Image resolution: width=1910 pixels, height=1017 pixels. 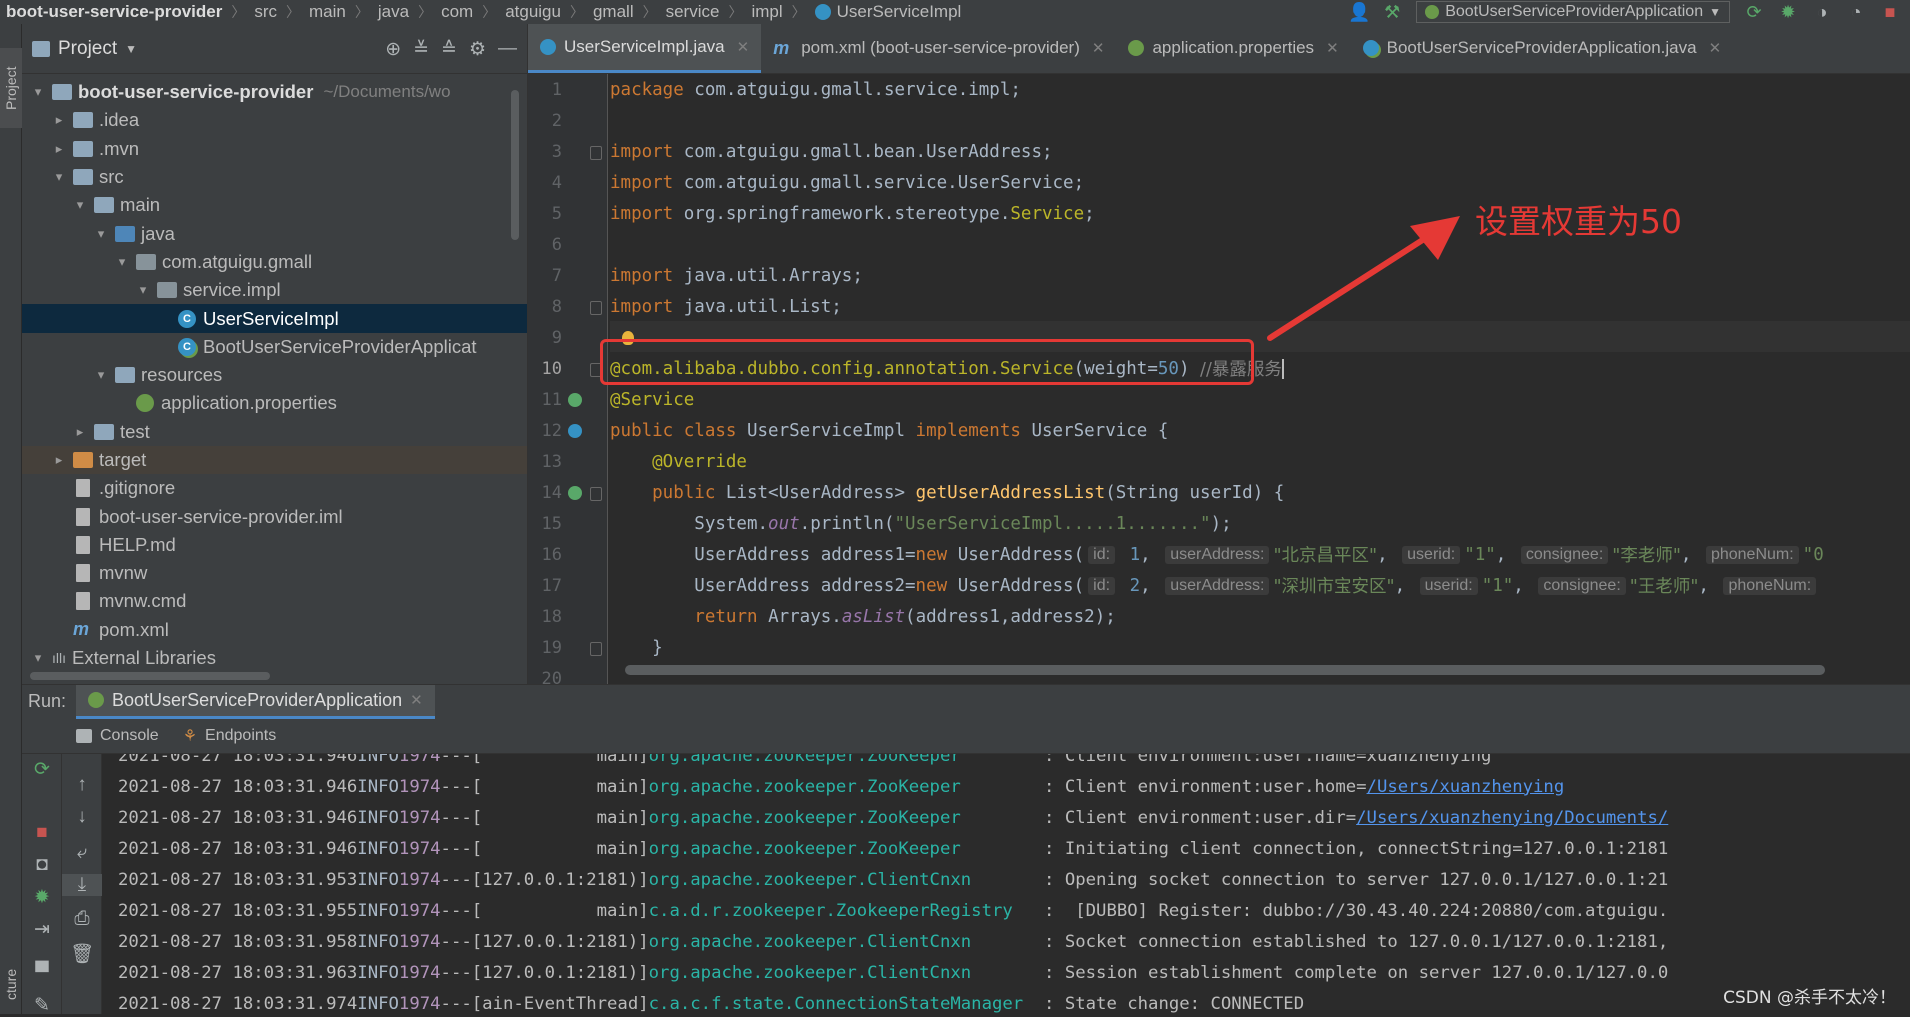 What do you see at coordinates (274, 205) in the screenshot?
I see `tree-item: ▾main` at bounding box center [274, 205].